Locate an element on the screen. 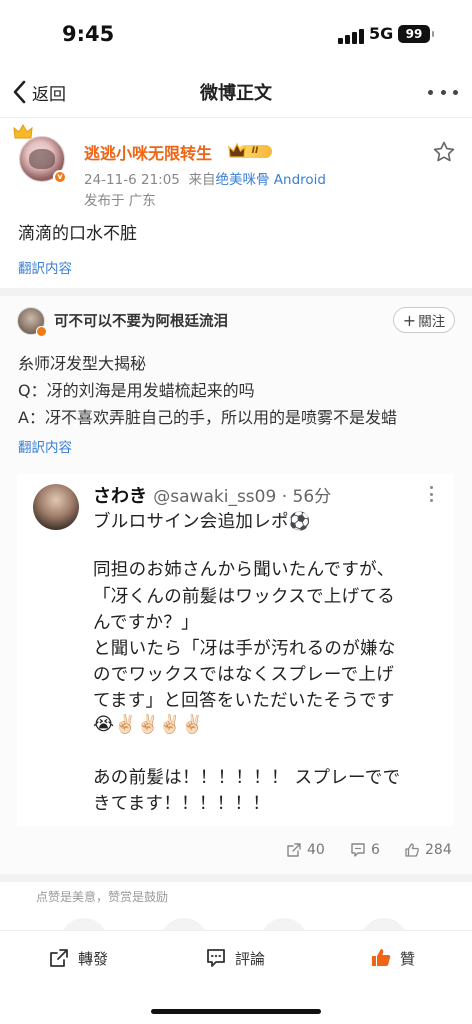 The height and width of the screenshot is (1024, 472). vip-badge: II is located at coordinates (250, 151).